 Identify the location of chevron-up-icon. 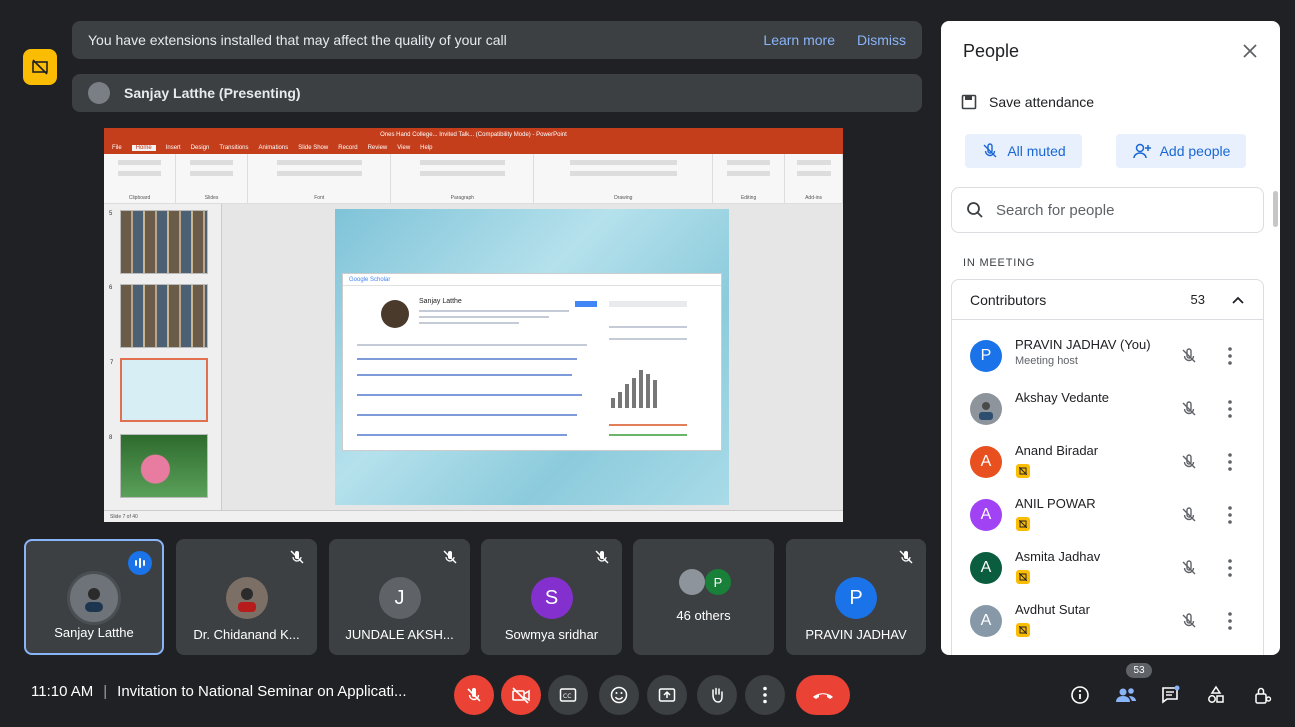
(1238, 300).